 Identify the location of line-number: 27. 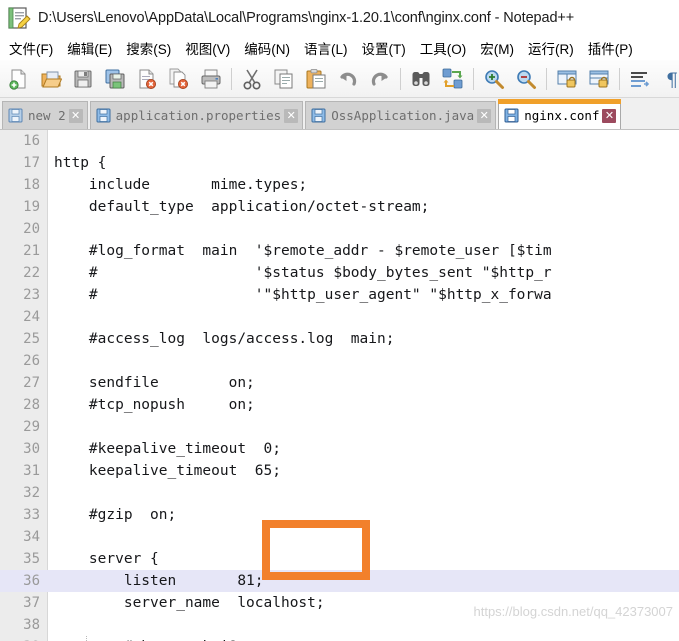
(31, 383).